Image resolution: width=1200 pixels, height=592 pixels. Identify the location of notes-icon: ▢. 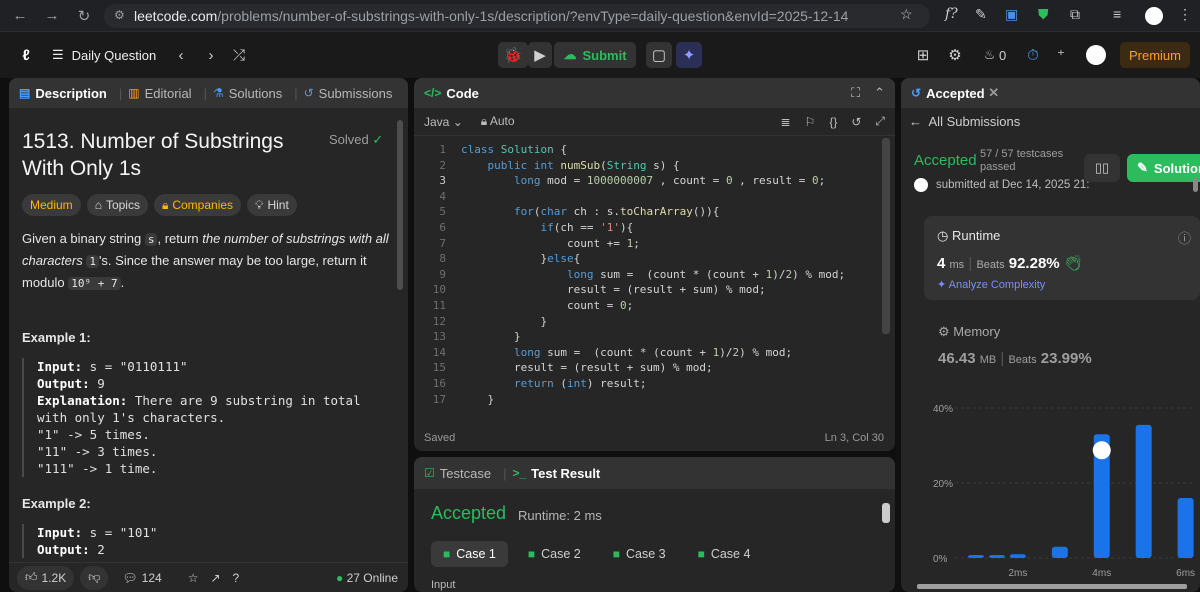
(659, 55).